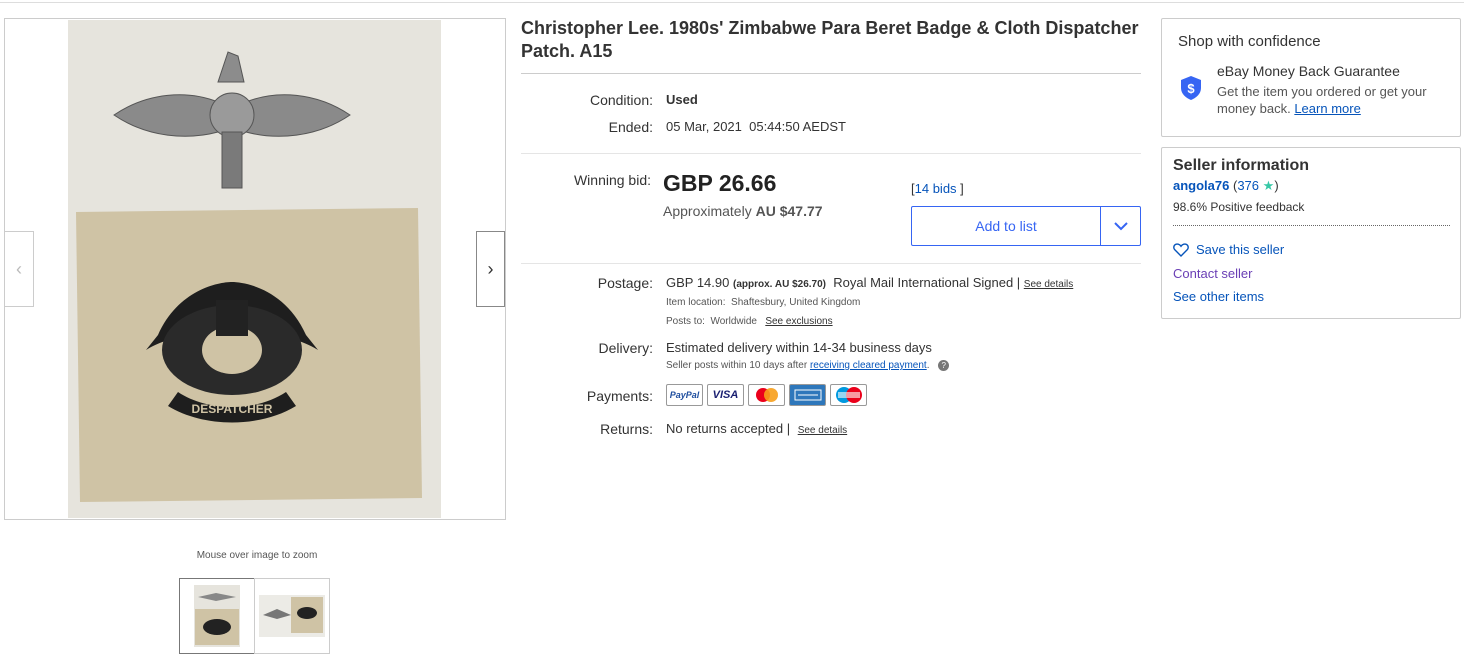  I want to click on cloth-patch-image: DESPATCHER, so click(249, 355).